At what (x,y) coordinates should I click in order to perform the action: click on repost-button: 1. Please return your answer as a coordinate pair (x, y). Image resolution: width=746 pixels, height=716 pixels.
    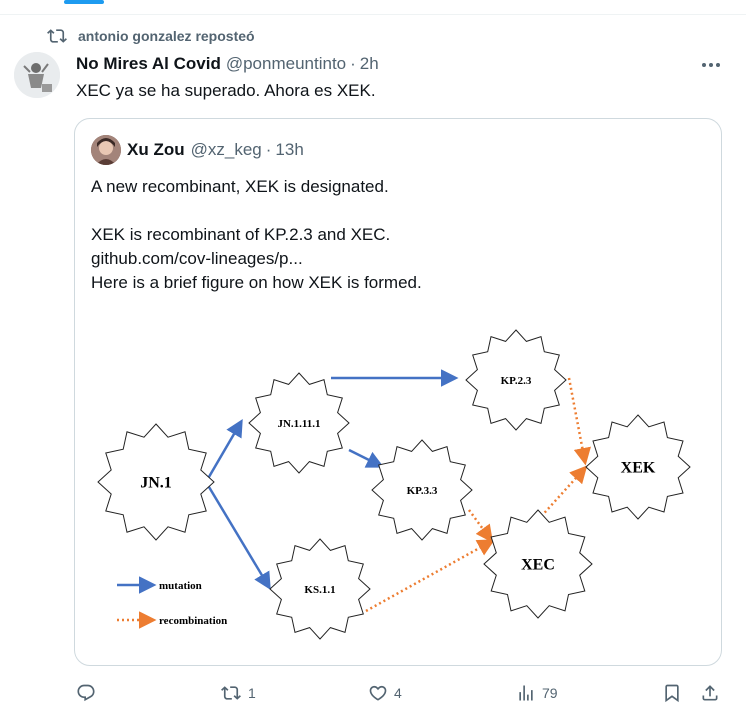
    Looking at the image, I should click on (238, 693).